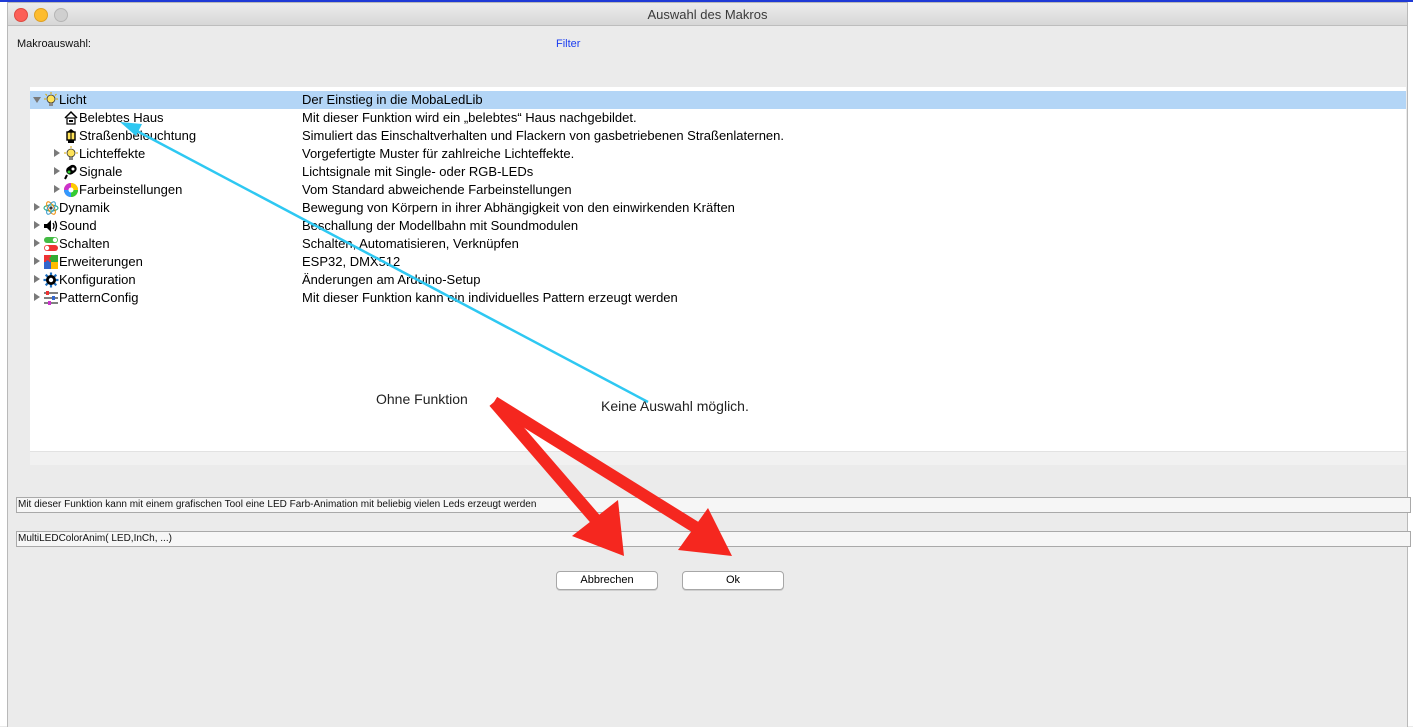  I want to click on tree-row-label: Schalten, so click(84, 243).